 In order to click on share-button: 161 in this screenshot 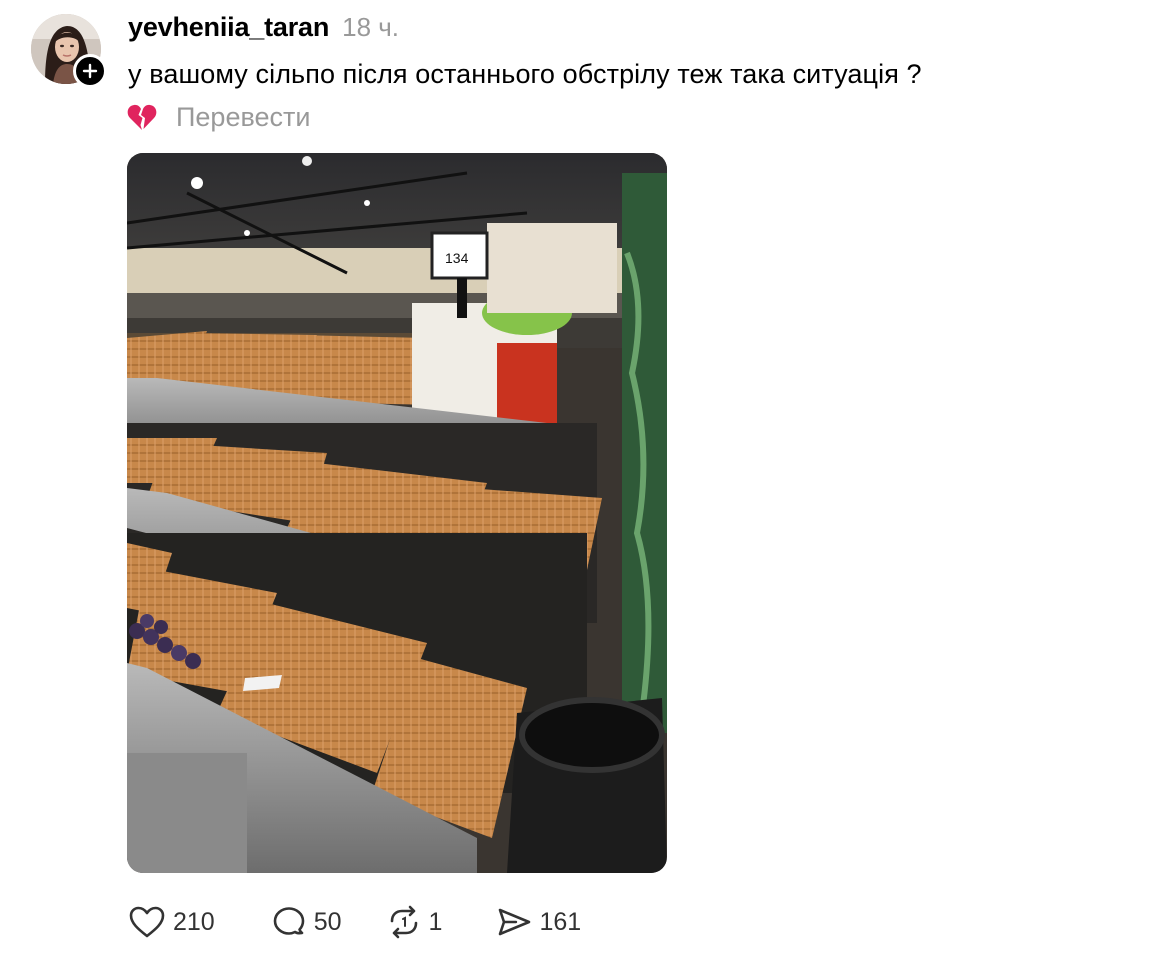, I will do `click(538, 922)`.